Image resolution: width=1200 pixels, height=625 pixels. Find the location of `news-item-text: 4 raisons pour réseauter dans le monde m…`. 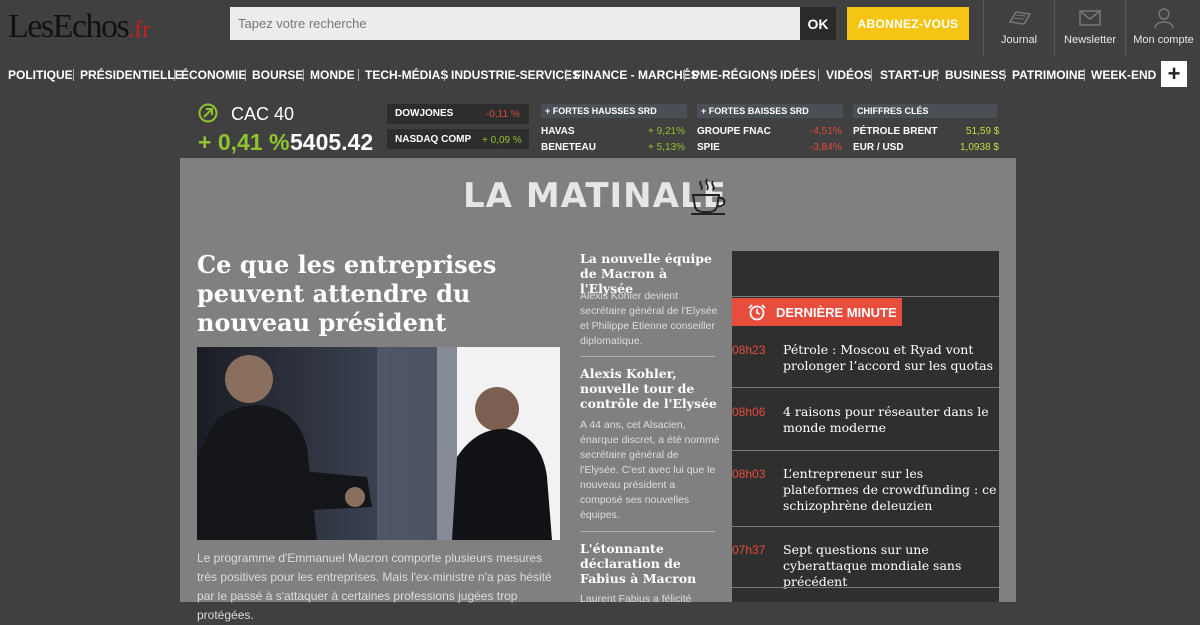

news-item-text: 4 raisons pour réseauter dans le monde m… is located at coordinates (890, 420).